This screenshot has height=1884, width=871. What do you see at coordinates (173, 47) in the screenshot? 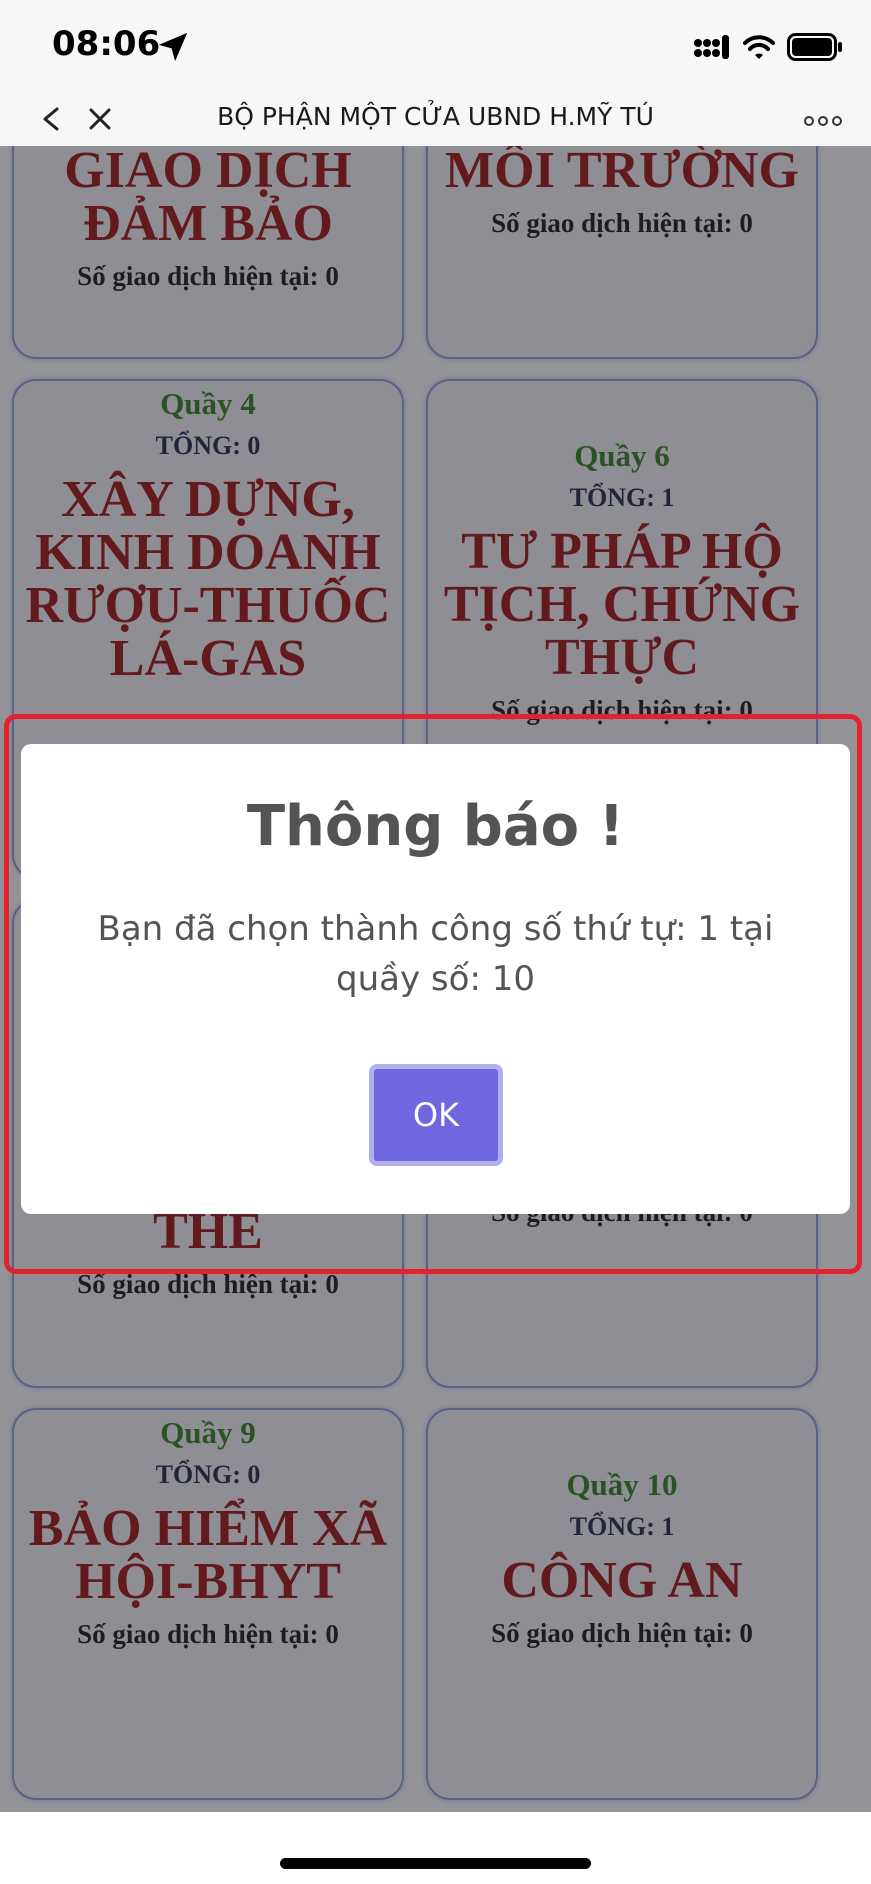
I see `location-arrow-icon` at bounding box center [173, 47].